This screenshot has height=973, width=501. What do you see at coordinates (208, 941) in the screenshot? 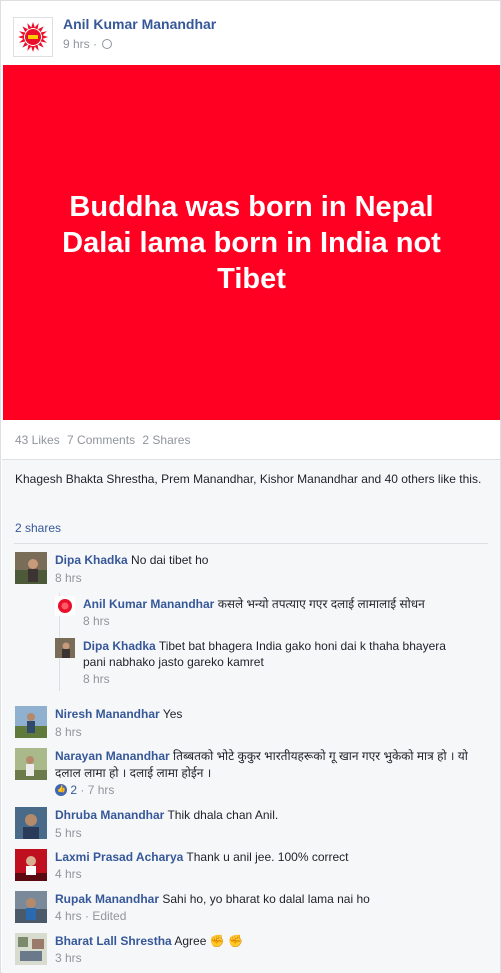
I see `comment-text: Agree ✊ ✊` at bounding box center [208, 941].